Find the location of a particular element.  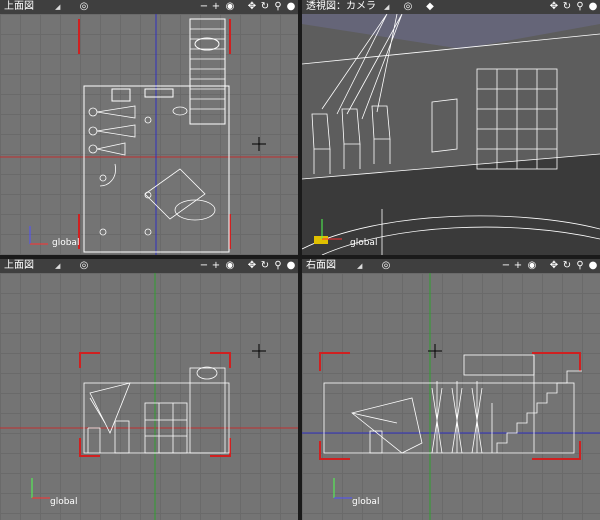

viewport-title: 右面図 is located at coordinates (321, 266).